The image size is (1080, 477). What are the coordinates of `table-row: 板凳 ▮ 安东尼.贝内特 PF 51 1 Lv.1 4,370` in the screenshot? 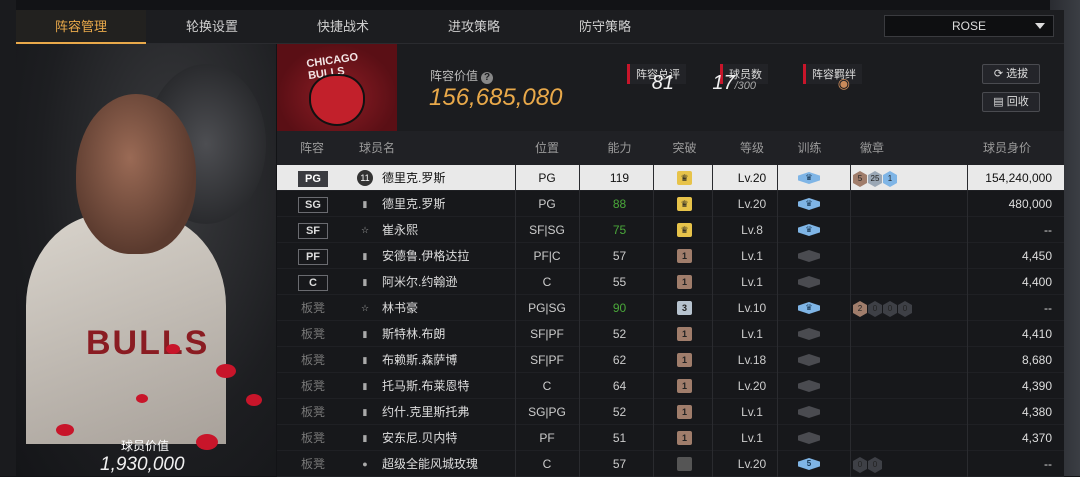 It's located at (670, 438).